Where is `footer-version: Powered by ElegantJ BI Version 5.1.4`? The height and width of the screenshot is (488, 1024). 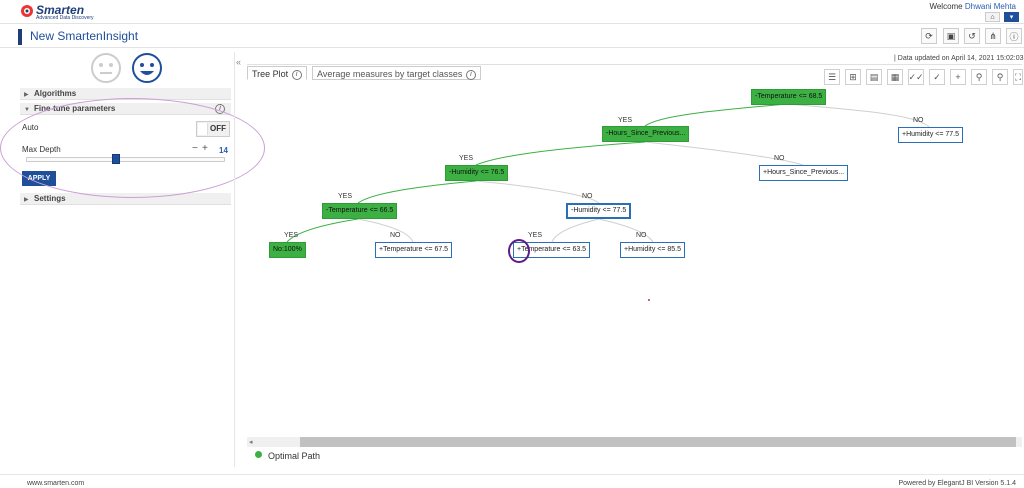 footer-version: Powered by ElegantJ BI Version 5.1.4 is located at coordinates (957, 483).